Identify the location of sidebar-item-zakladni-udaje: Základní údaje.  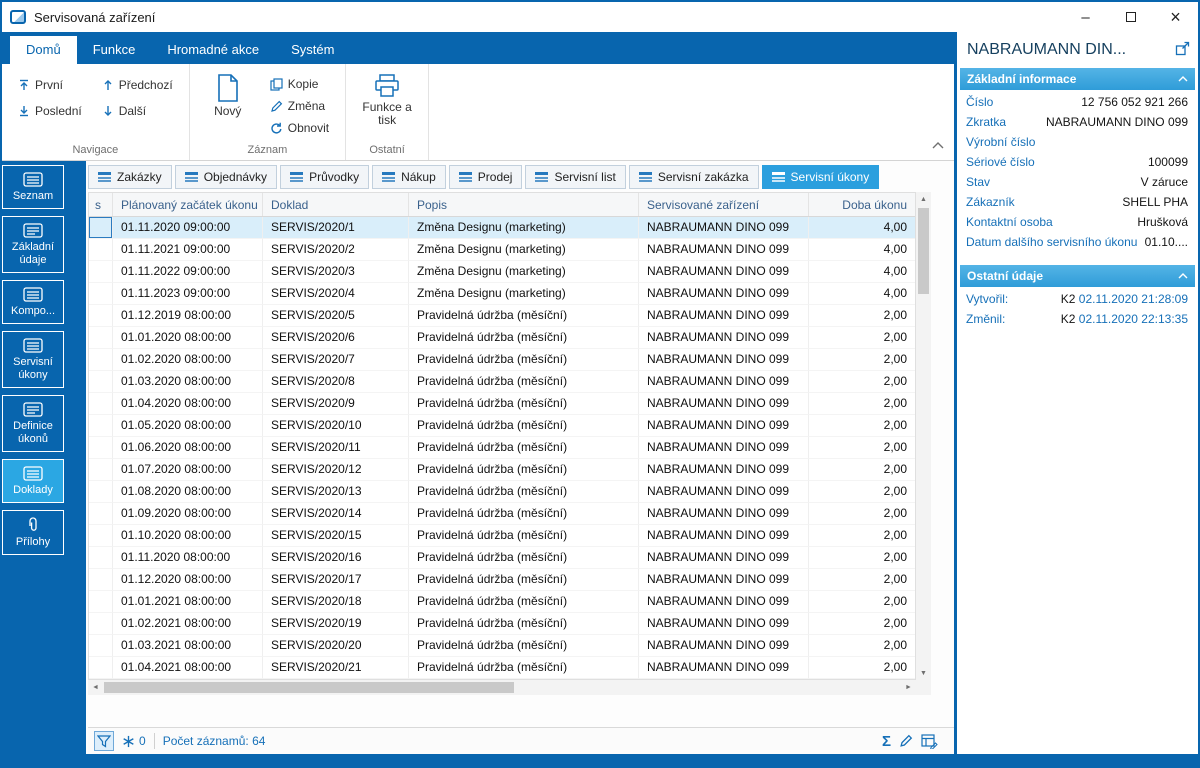
(33, 244).